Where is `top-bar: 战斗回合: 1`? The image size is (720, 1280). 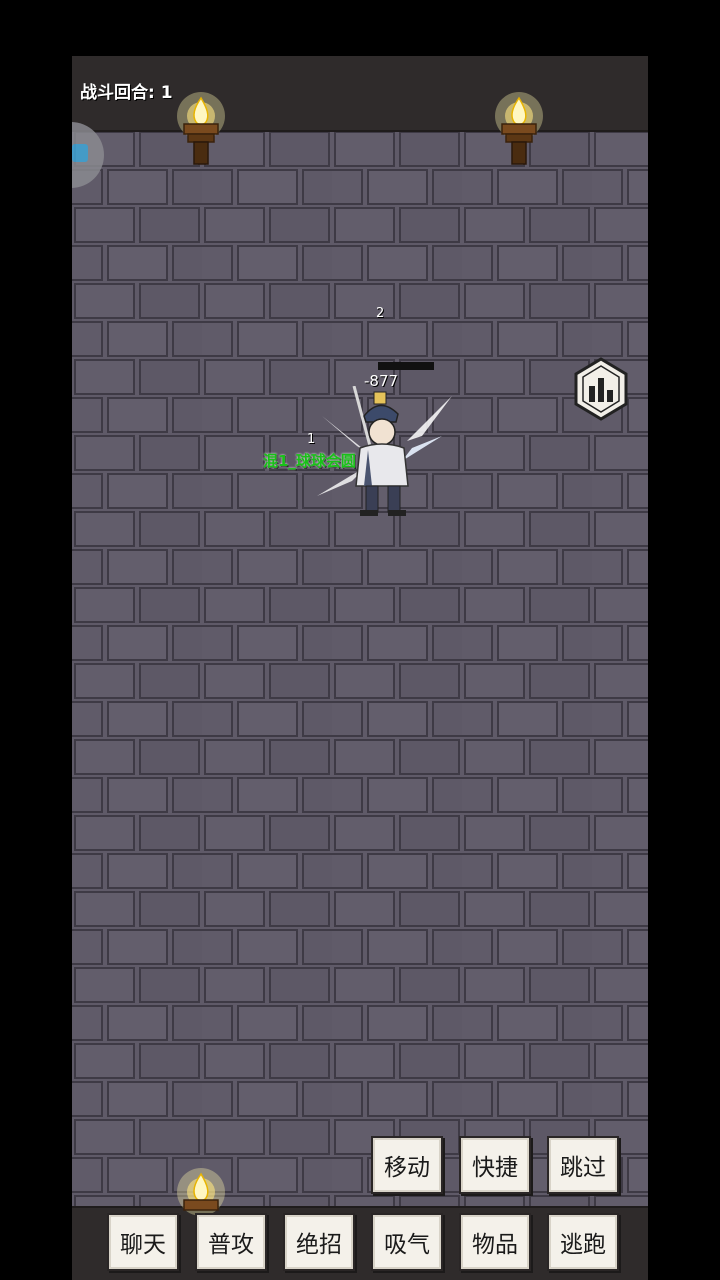
top-bar: 战斗回合: 1 is located at coordinates (360, 94).